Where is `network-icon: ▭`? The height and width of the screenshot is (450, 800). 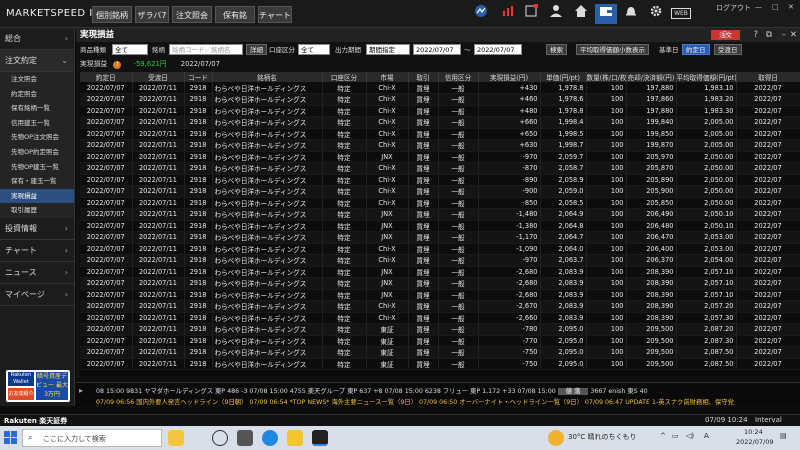 network-icon: ▭ is located at coordinates (675, 436).